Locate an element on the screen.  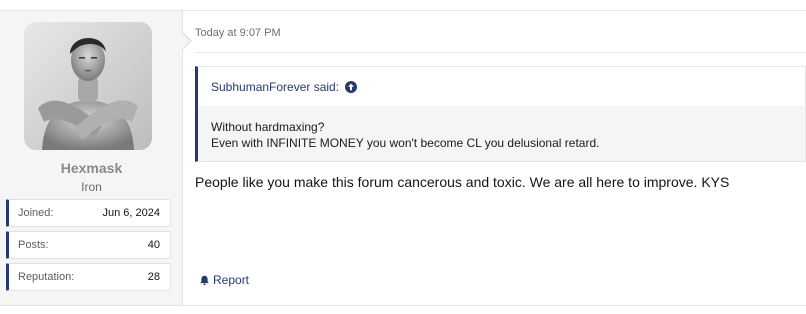
arrow-up-circle-icon is located at coordinates (351, 87).